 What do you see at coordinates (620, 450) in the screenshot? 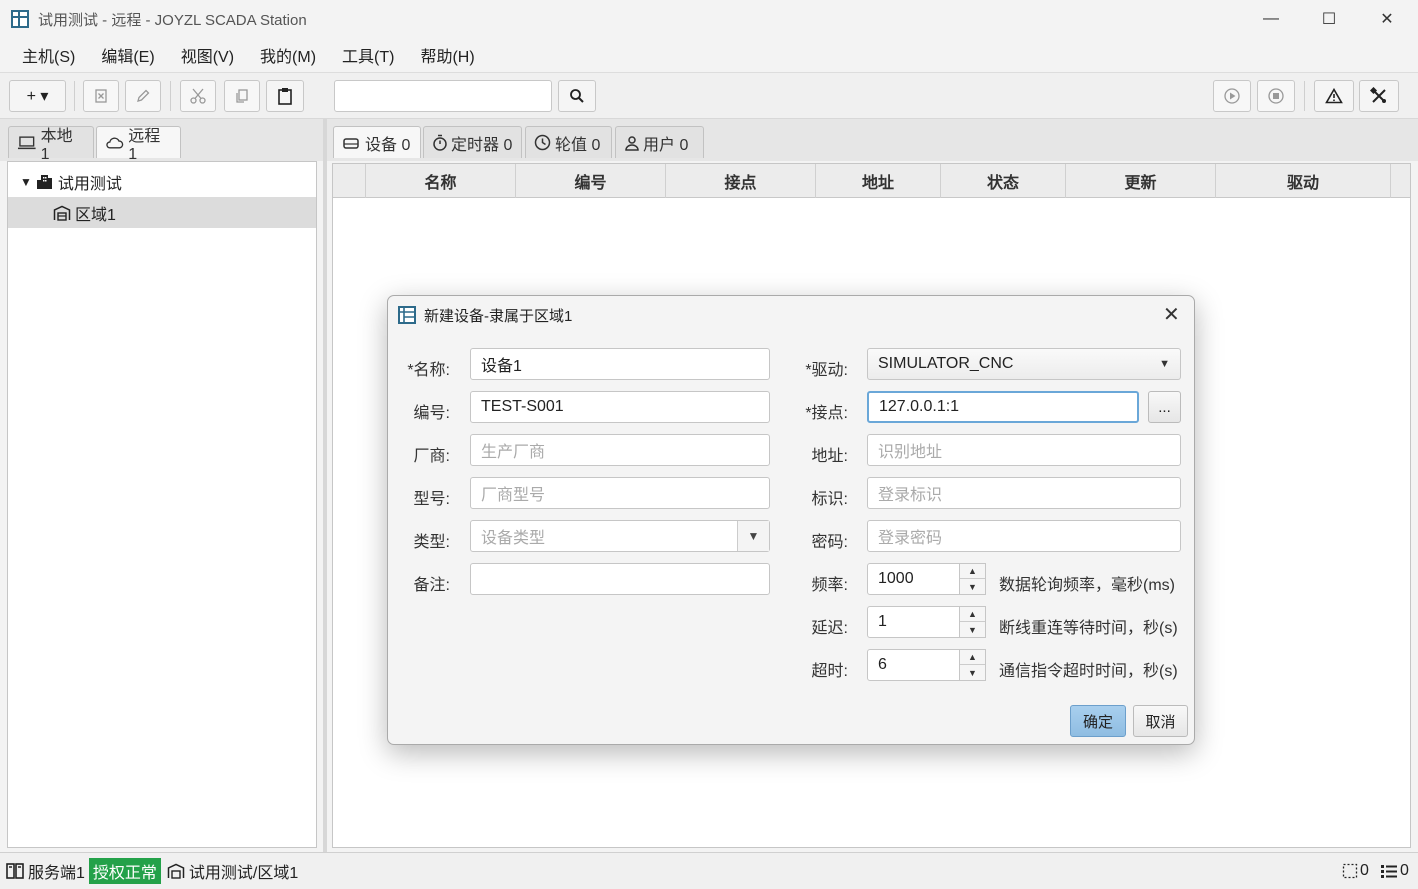
I see `vendor-field: 生产厂商` at bounding box center [620, 450].